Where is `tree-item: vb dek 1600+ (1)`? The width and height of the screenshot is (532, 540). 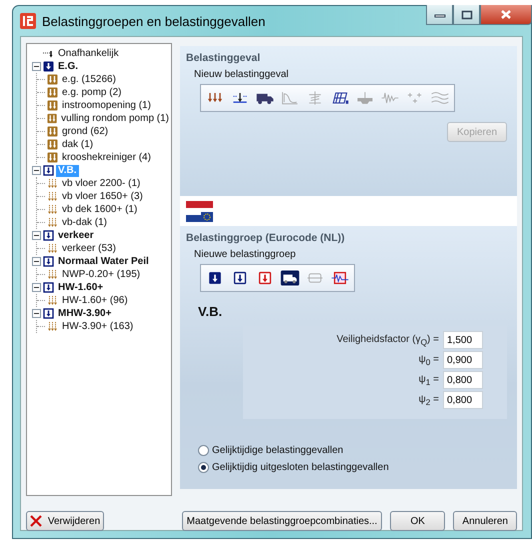 tree-item: vb dek 1600+ (1) is located at coordinates (100, 210).